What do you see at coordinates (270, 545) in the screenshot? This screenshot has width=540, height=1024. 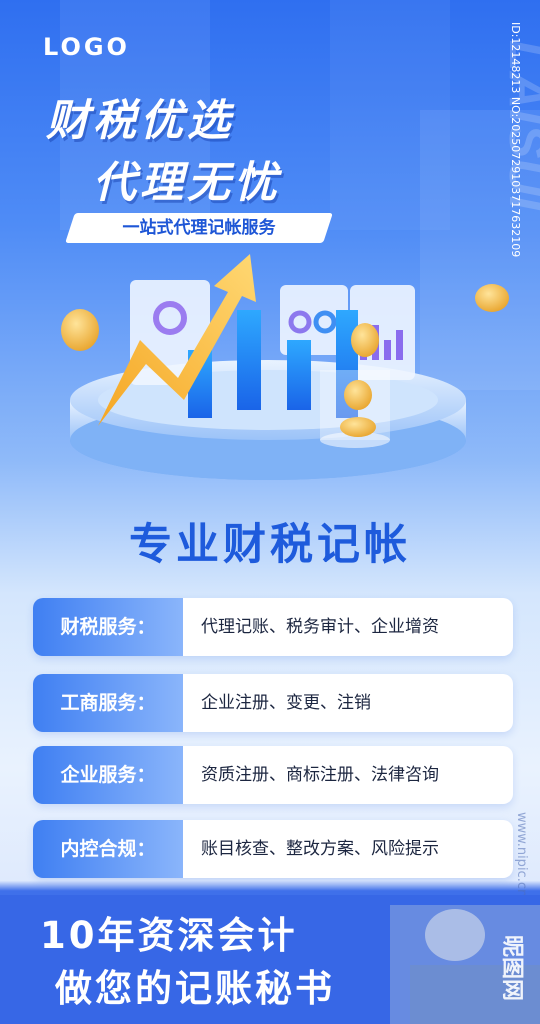 I see `main-heading: 专业财税记帐` at bounding box center [270, 545].